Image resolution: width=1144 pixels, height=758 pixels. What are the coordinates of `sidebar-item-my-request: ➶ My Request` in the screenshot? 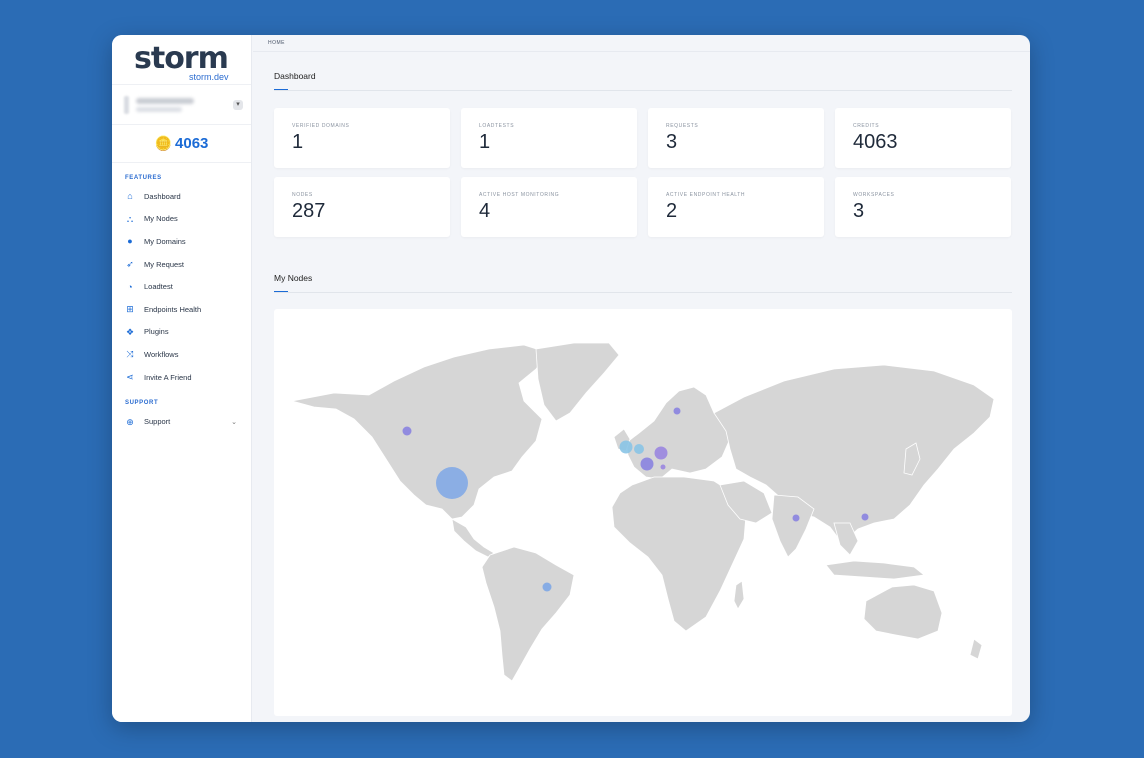 It's located at (181, 264).